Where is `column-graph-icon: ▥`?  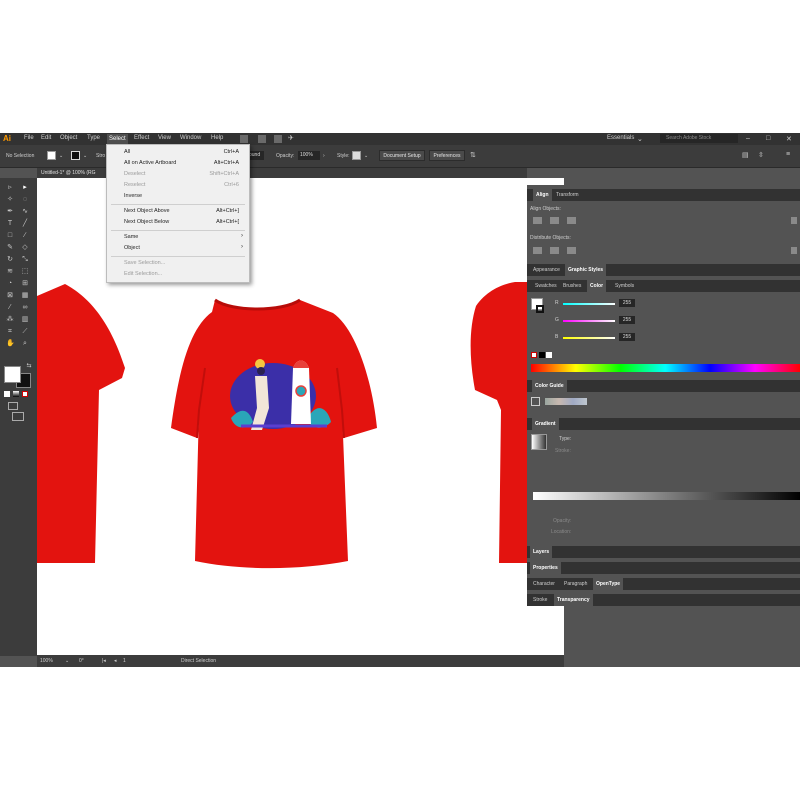 column-graph-icon: ▥ is located at coordinates (25, 320).